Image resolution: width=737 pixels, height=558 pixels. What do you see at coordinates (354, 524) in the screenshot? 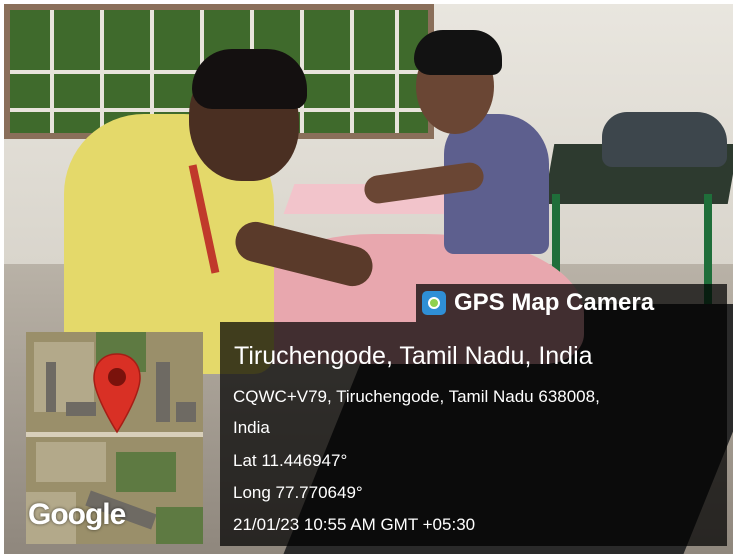
I see `timestamp-text: 21/01/23 10:55 AM GMT +05:30` at bounding box center [354, 524].